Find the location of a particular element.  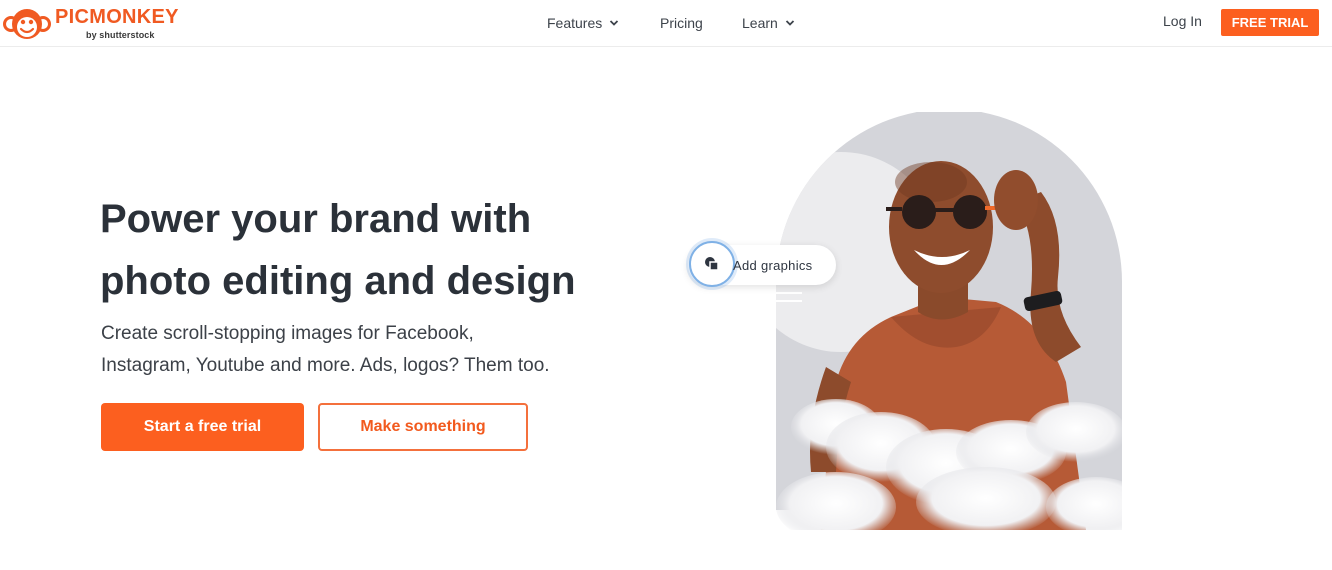

nav-features-label: Features is located at coordinates (575, 23).